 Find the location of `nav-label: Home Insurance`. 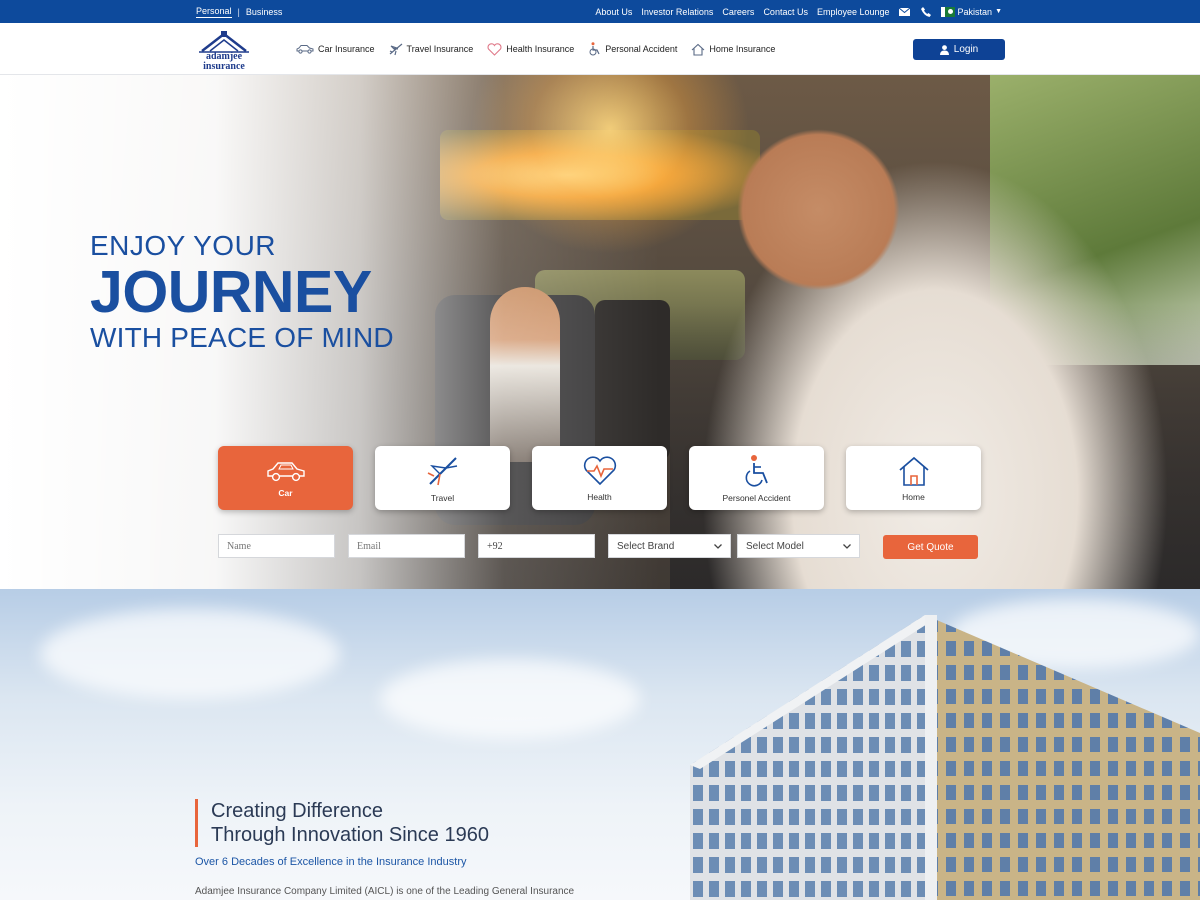

nav-label: Home Insurance is located at coordinates (742, 49).